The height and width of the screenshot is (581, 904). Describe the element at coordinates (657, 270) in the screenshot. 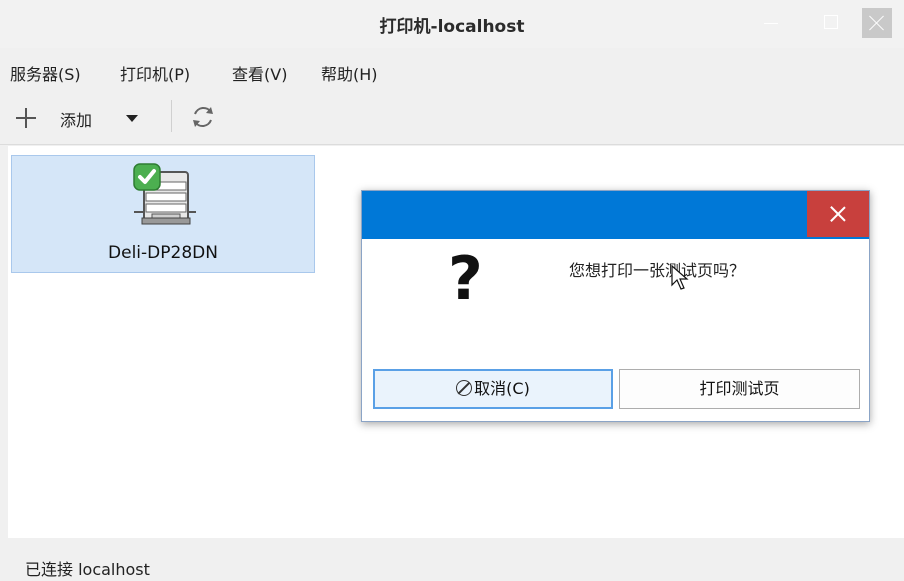

I see `dialog-message: 您想打印一张测试页吗？` at that location.